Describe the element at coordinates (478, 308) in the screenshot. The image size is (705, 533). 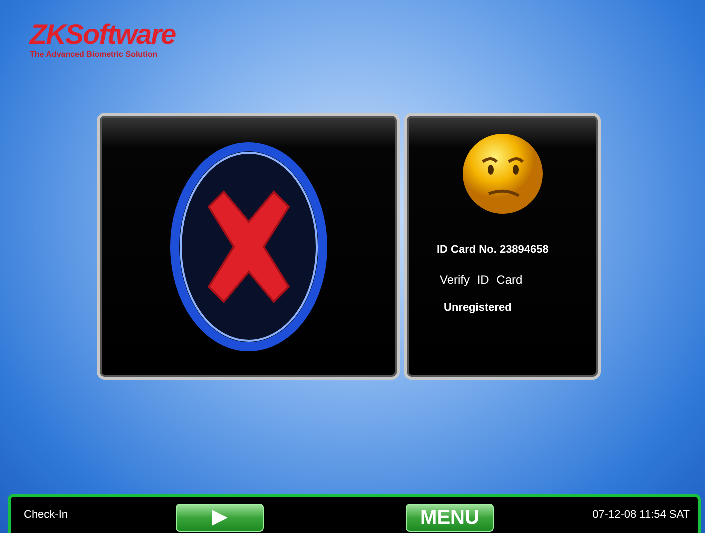
I see `verify-status-label: Unregistered` at that location.